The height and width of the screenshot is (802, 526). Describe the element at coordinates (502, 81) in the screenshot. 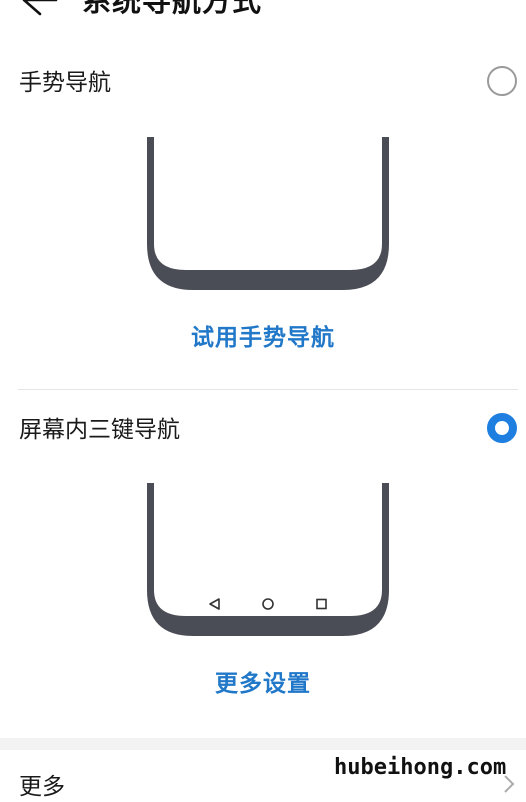

I see `radio-gesture-navigation` at that location.